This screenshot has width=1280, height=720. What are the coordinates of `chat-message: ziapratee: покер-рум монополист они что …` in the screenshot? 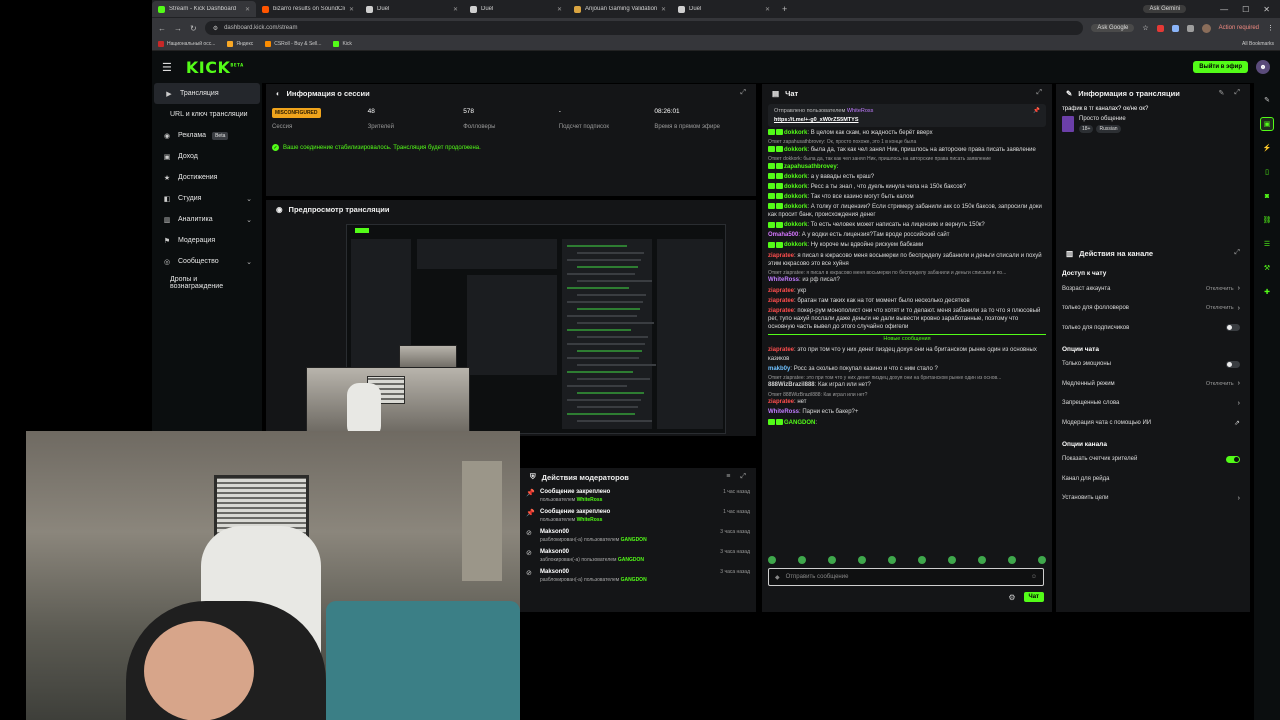 It's located at (907, 319).